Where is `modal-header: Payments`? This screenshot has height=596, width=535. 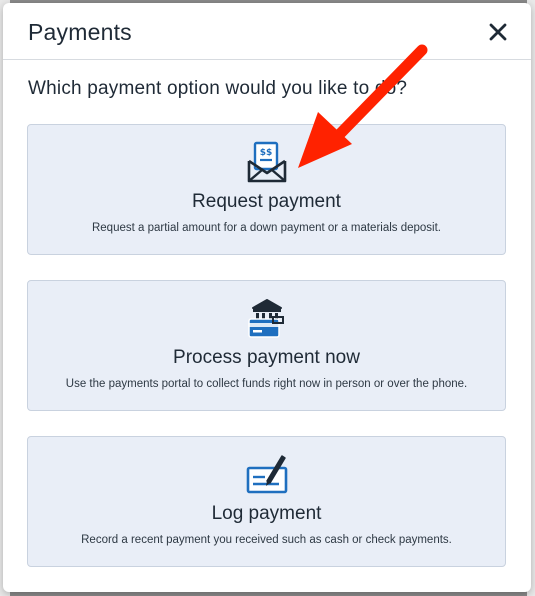
modal-header: Payments is located at coordinates (267, 31).